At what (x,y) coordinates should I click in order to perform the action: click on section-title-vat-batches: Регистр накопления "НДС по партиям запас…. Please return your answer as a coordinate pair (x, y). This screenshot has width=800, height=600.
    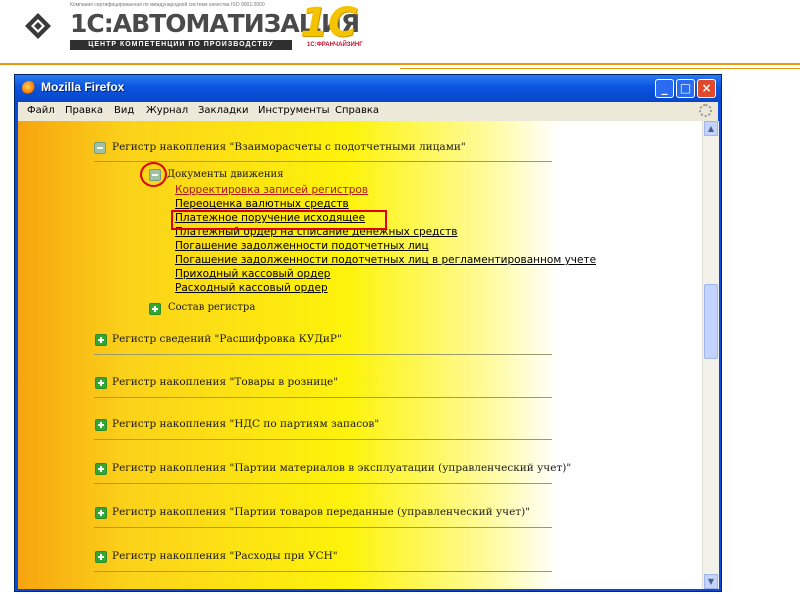
    Looking at the image, I should click on (245, 424).